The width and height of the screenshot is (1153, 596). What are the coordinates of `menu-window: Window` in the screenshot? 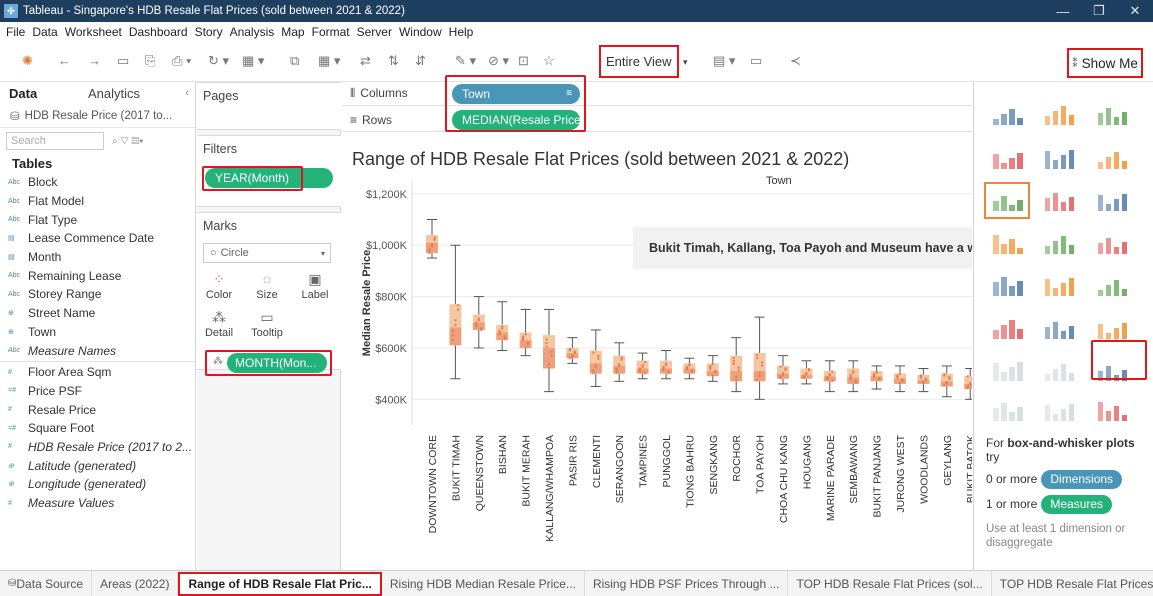 It's located at (420, 32).